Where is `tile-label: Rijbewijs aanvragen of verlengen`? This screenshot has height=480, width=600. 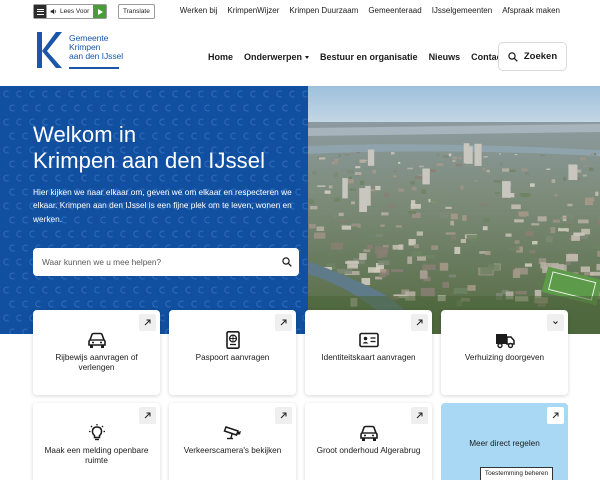
tile-label: Rijbewijs aanvragen of verlengen is located at coordinates (96, 362).